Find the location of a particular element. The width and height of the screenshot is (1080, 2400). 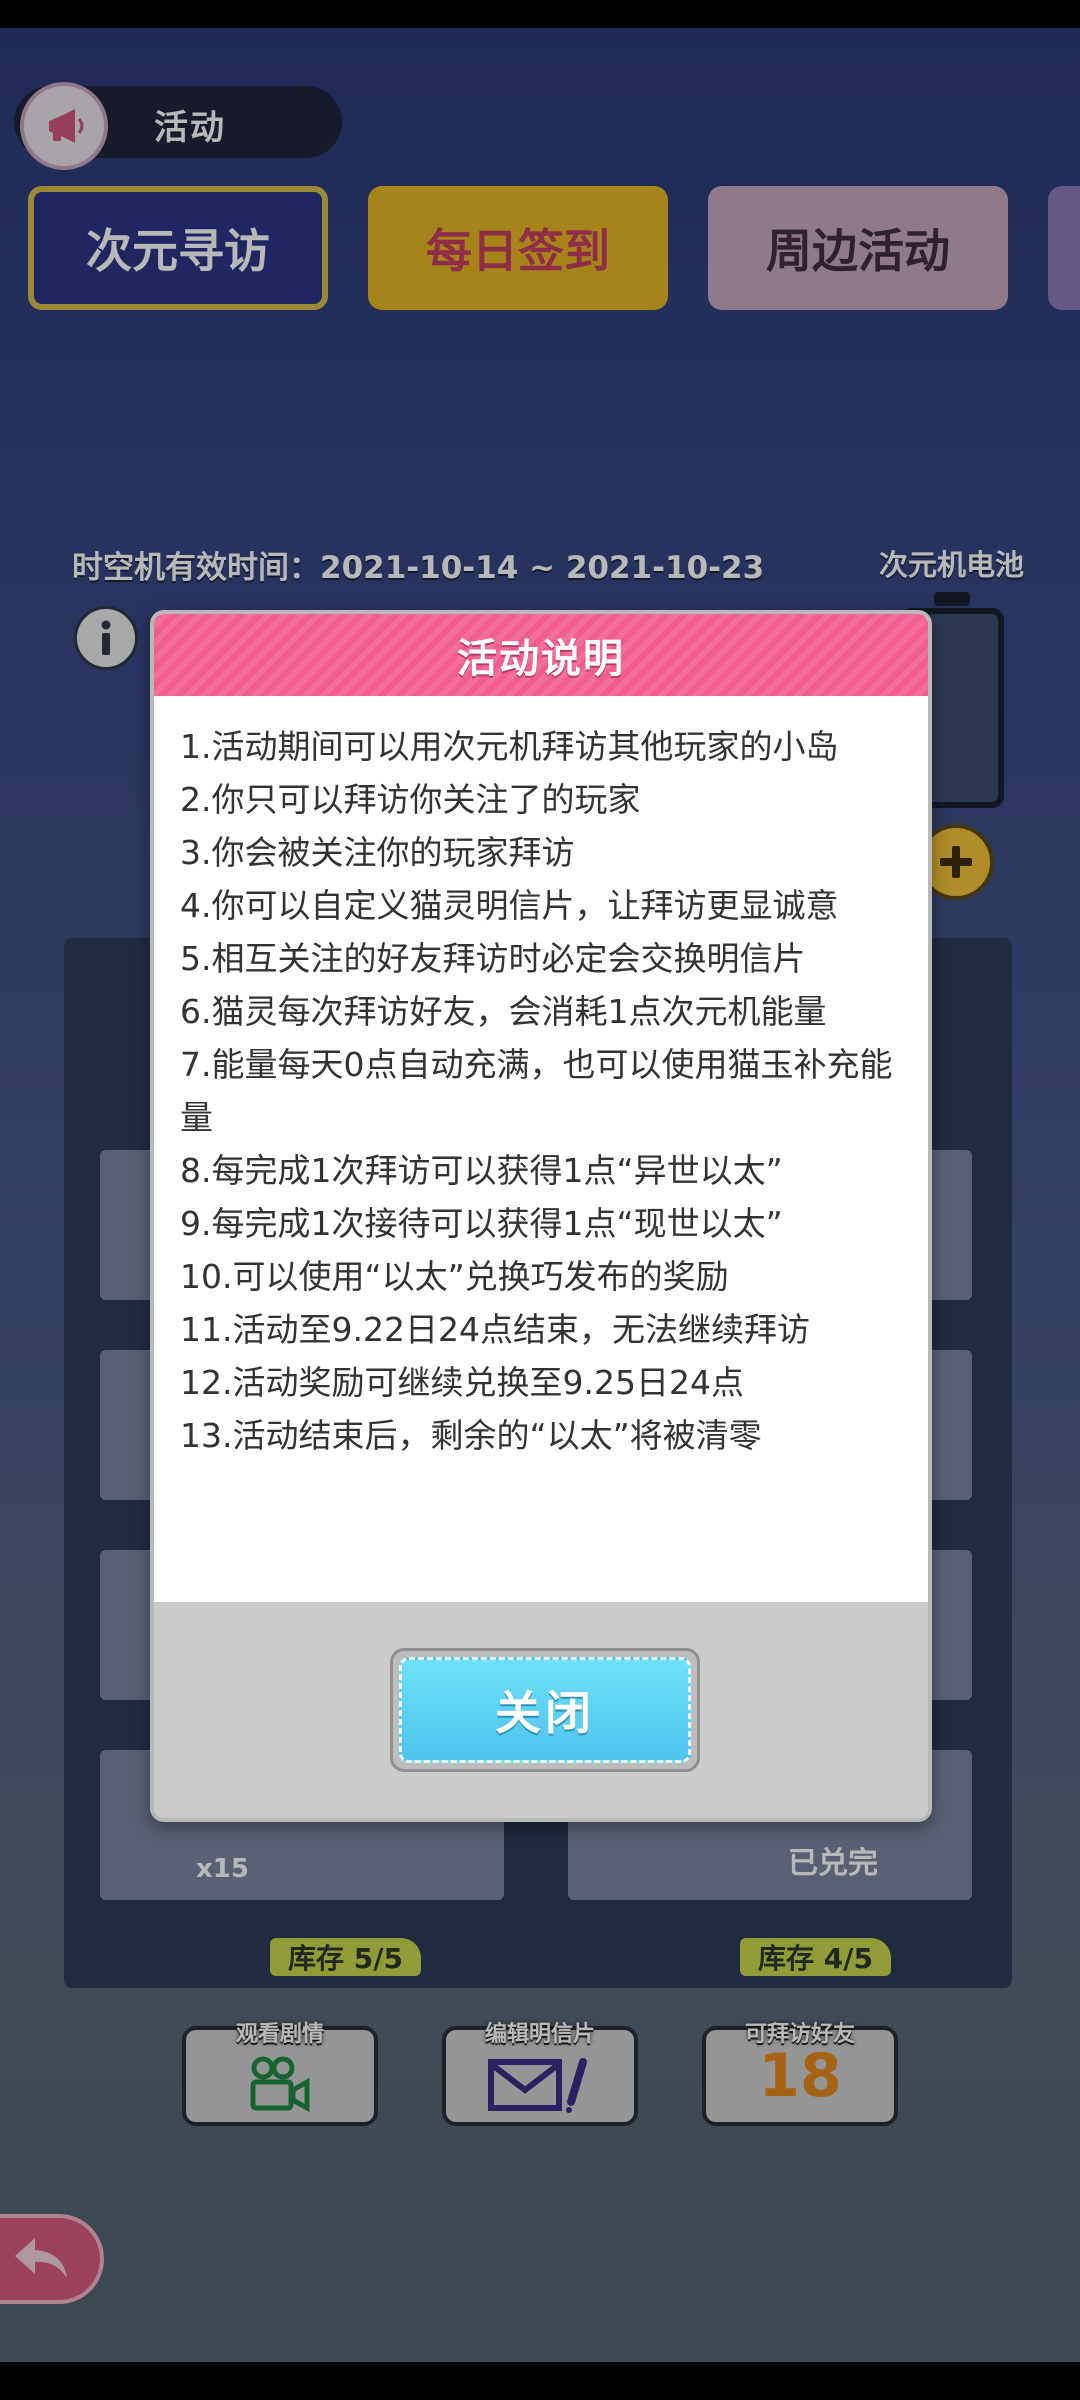

rule-item: 3.你会被关注你的玩家拜访 is located at coordinates (377, 852).